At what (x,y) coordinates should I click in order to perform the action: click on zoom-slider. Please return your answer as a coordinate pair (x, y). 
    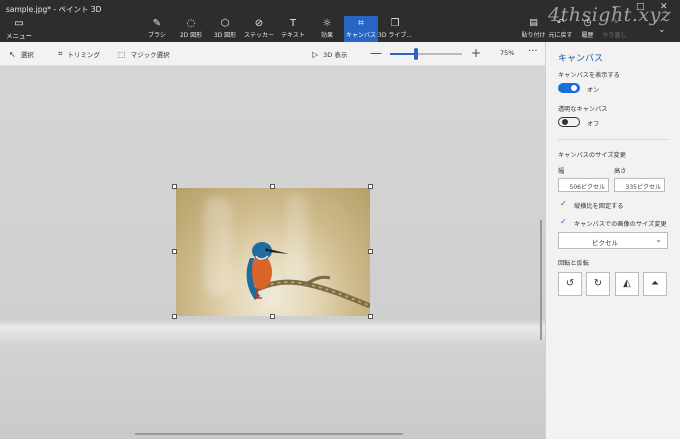
    Looking at the image, I should click on (426, 54).